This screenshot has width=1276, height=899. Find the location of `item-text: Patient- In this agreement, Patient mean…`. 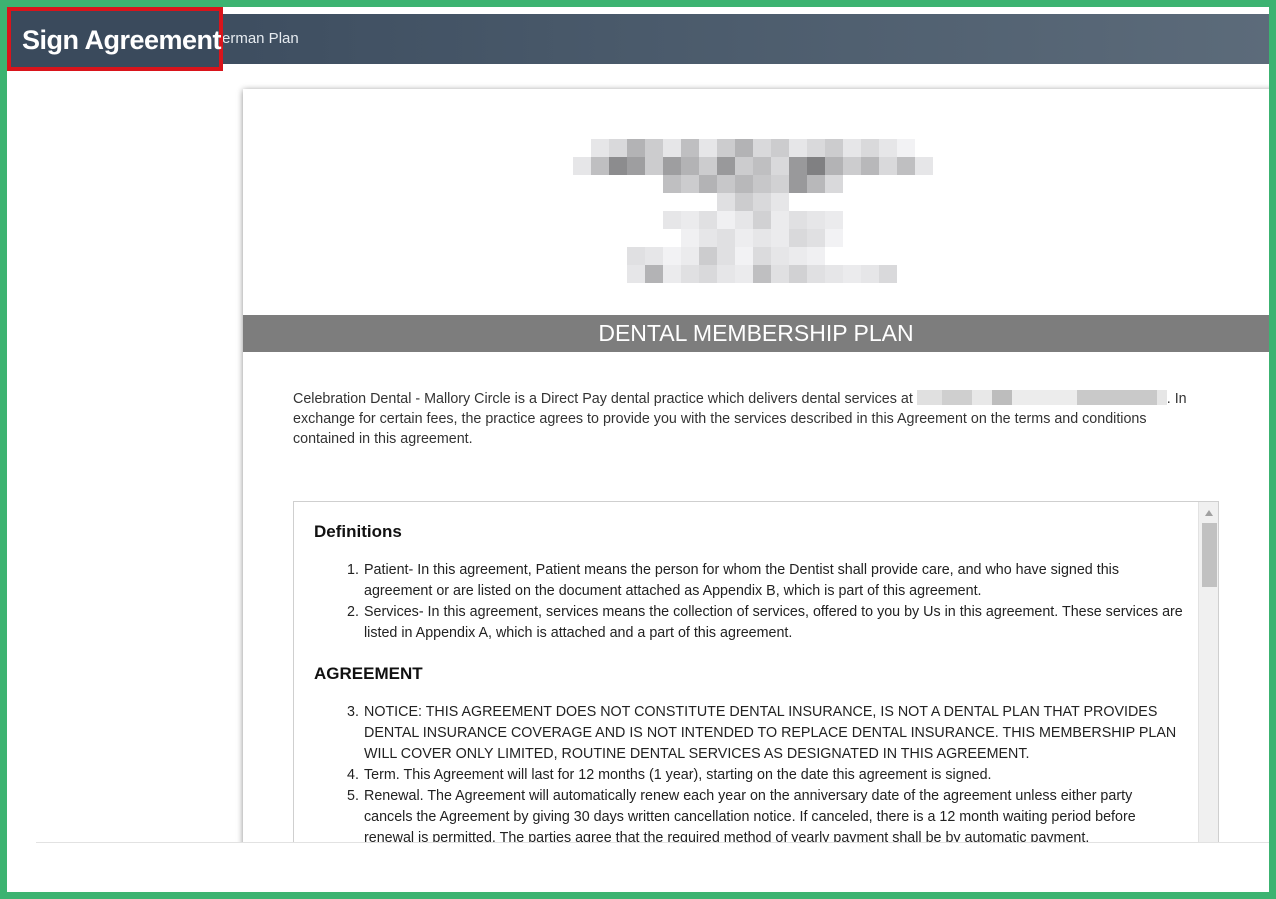

item-text: Patient- In this agreement, Patient mean… is located at coordinates (741, 580).